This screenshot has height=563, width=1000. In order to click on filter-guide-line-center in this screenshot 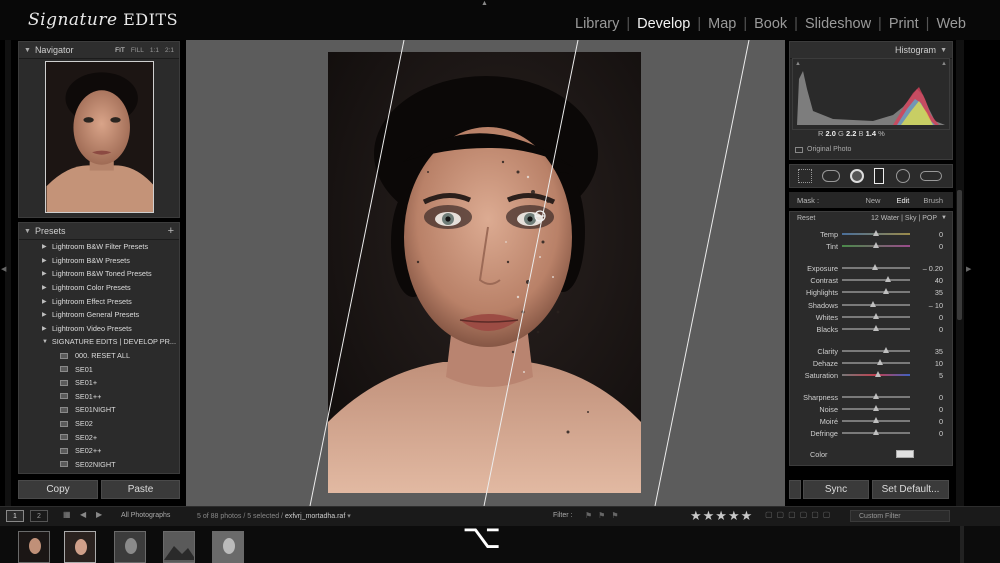, I will do `click(531, 273)`.